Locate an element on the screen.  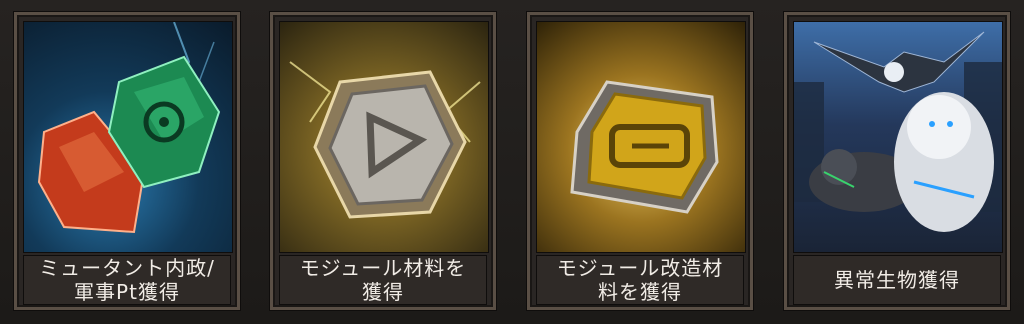
card-label-line-1: ミュータント内政/ is located at coordinates (127, 268).